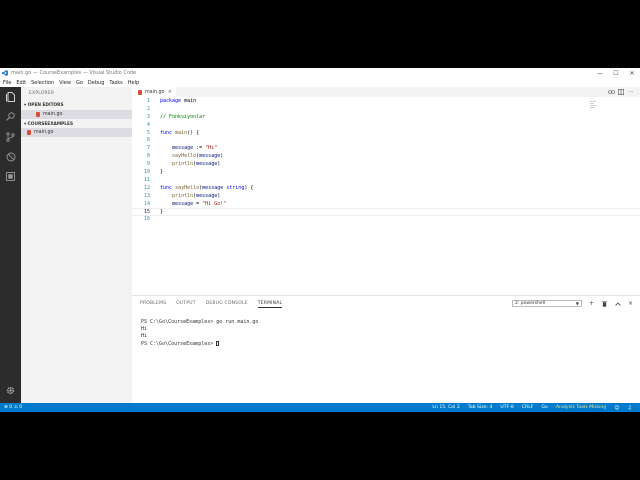  I want to click on line-number: 8, so click(148, 156).